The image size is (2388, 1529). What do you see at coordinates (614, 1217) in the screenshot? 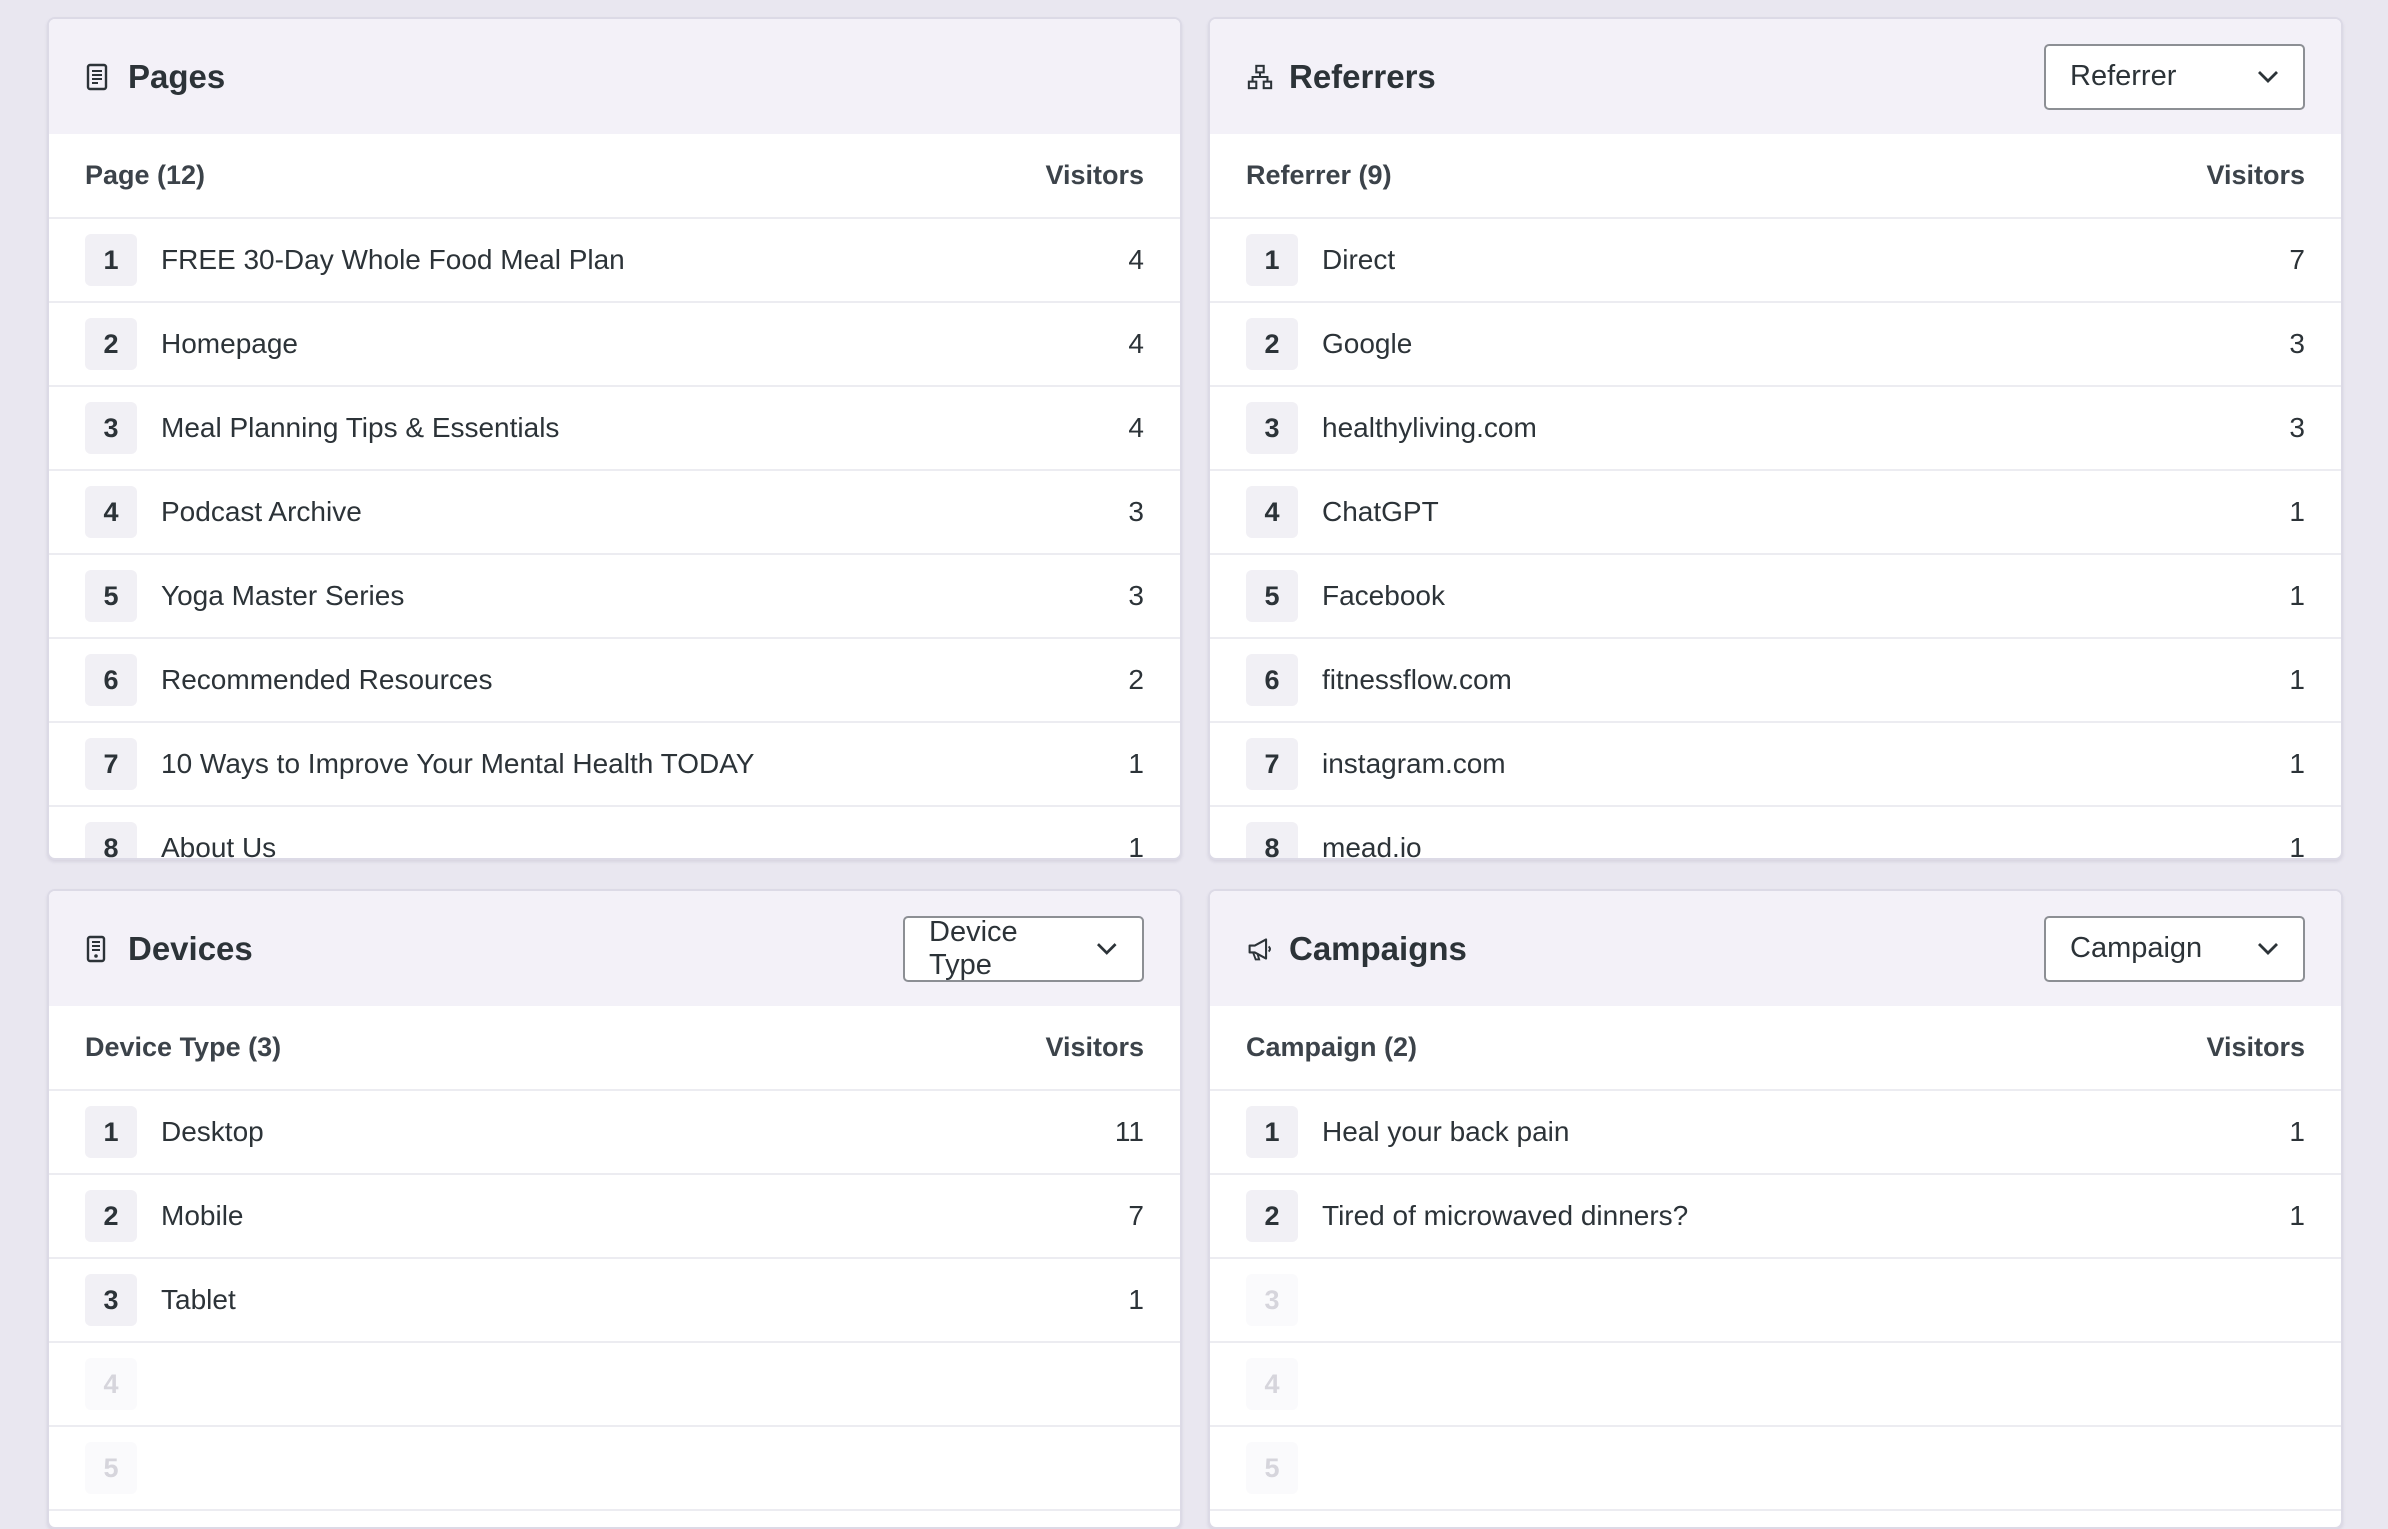
I see `list-item: 2 Mobile 7` at bounding box center [614, 1217].